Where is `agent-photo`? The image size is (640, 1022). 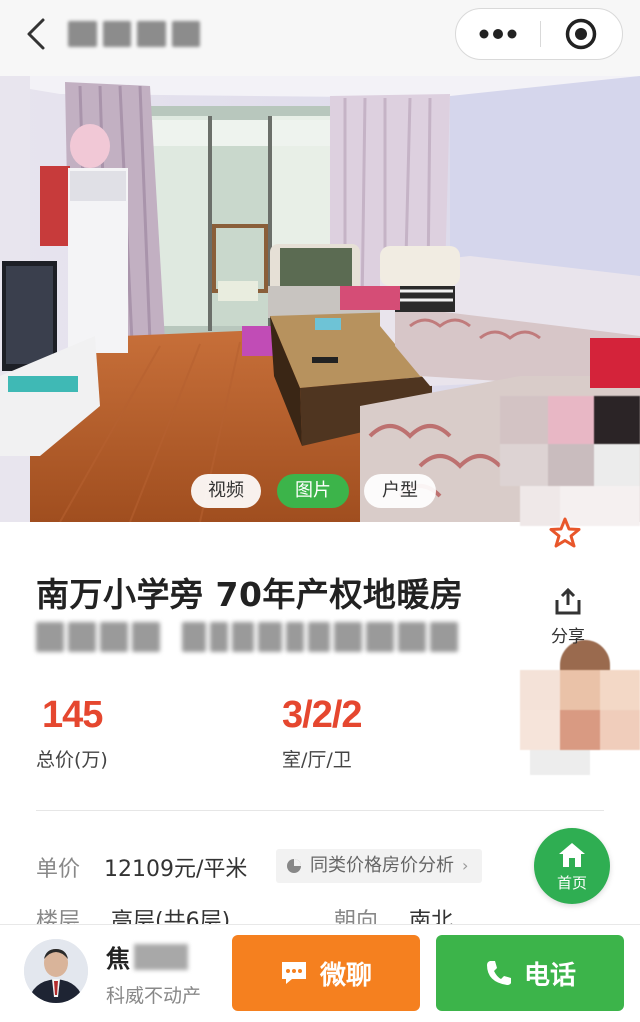 agent-photo is located at coordinates (56, 971).